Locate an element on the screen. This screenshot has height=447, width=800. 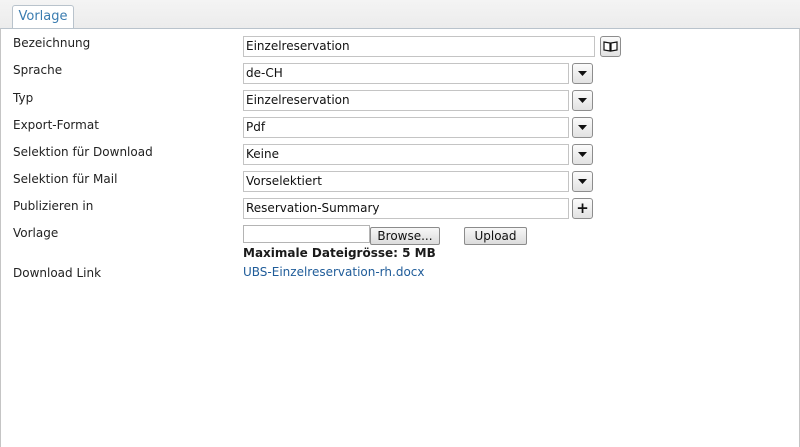
sprache-dropdown-button is located at coordinates (582, 73).